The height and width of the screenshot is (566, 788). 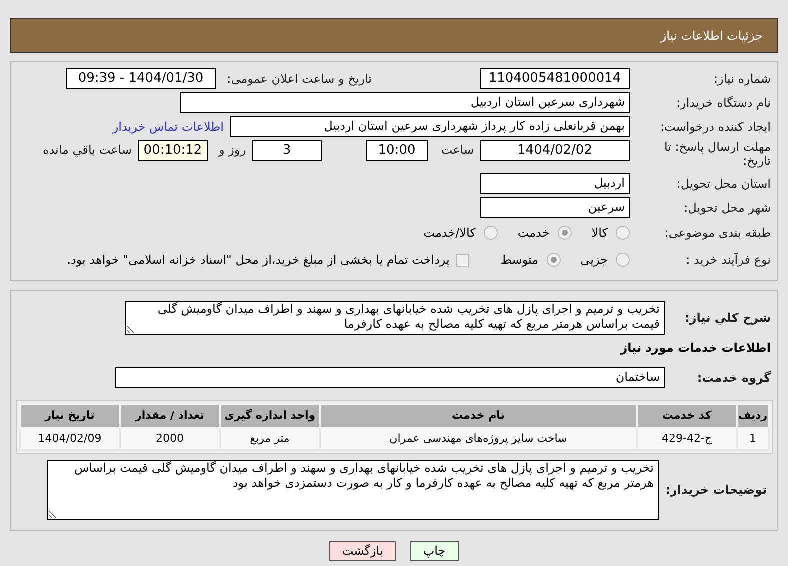 What do you see at coordinates (434, 551) in the screenshot?
I see `print-button: چاپ` at bounding box center [434, 551].